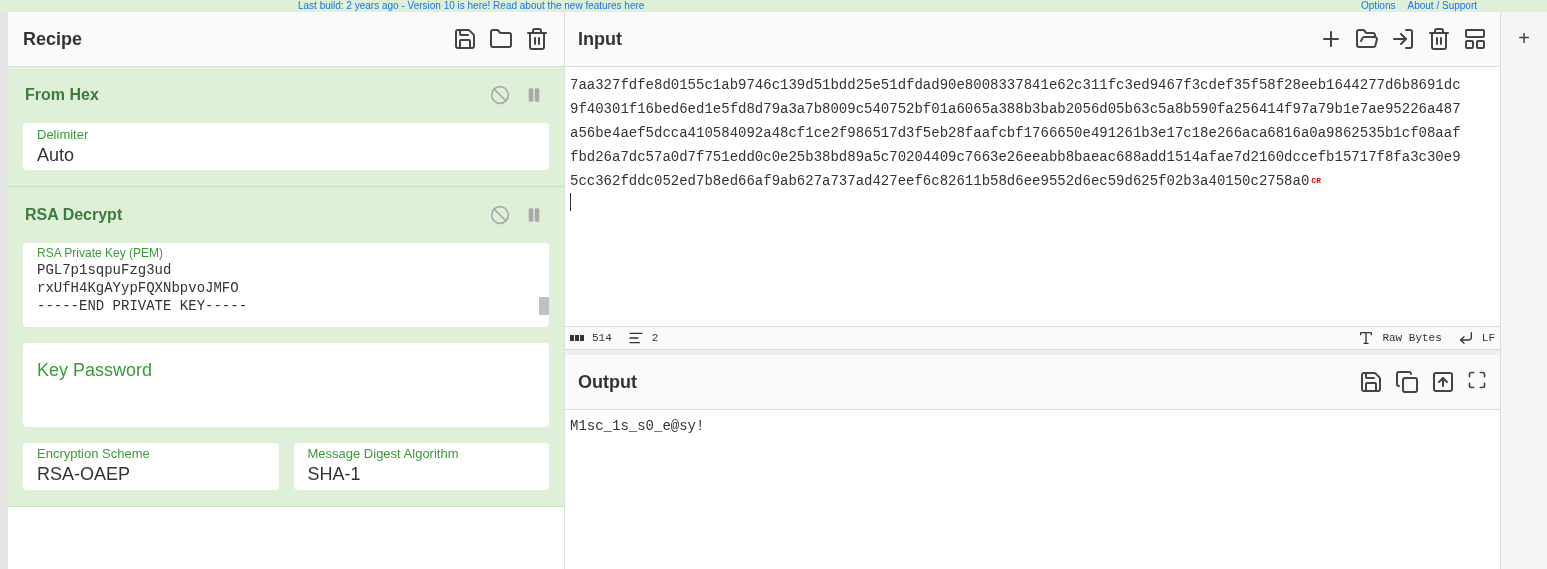 This screenshot has width=1547, height=569. I want to click on input-title: Input, so click(600, 39).